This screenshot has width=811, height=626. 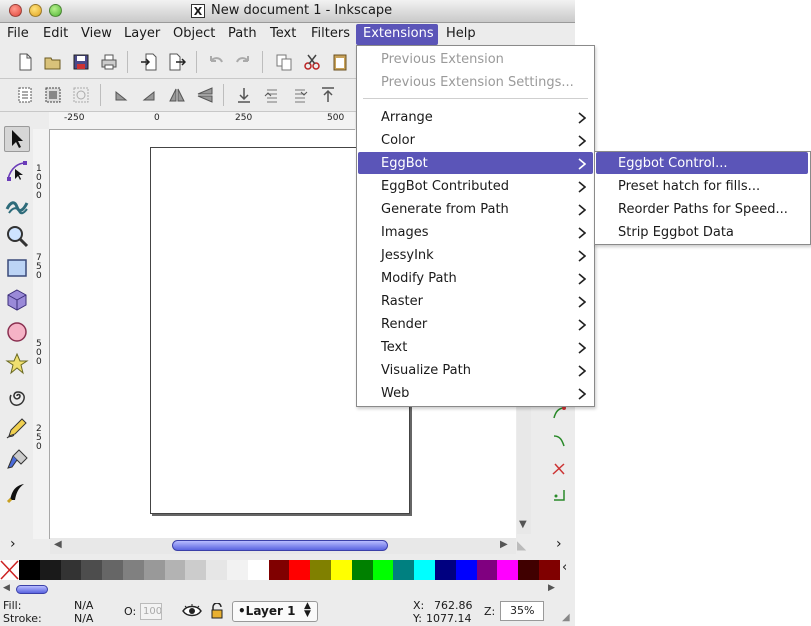 I want to click on node-tool-icon, so click(x=17, y=171).